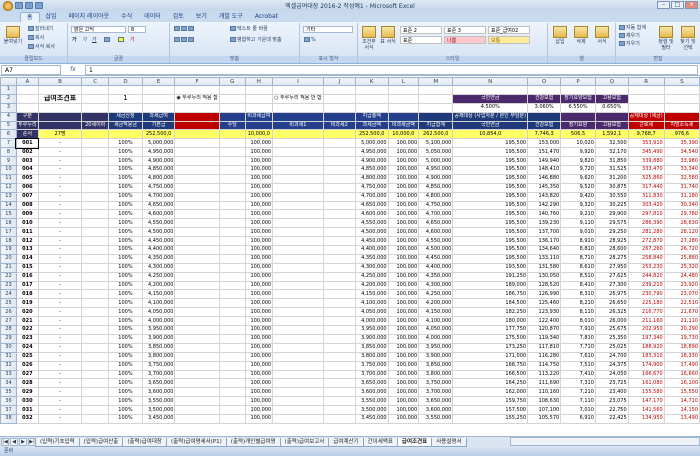 The width and height of the screenshot is (700, 456). Describe the element at coordinates (681, 152) in the screenshot. I see `data-cell: 34,540` at that location.